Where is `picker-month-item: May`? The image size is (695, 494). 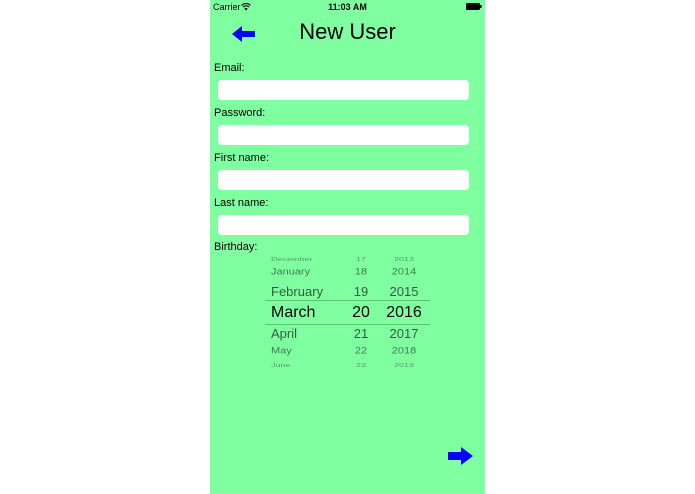
picker-month-item: May is located at coordinates (307, 351).